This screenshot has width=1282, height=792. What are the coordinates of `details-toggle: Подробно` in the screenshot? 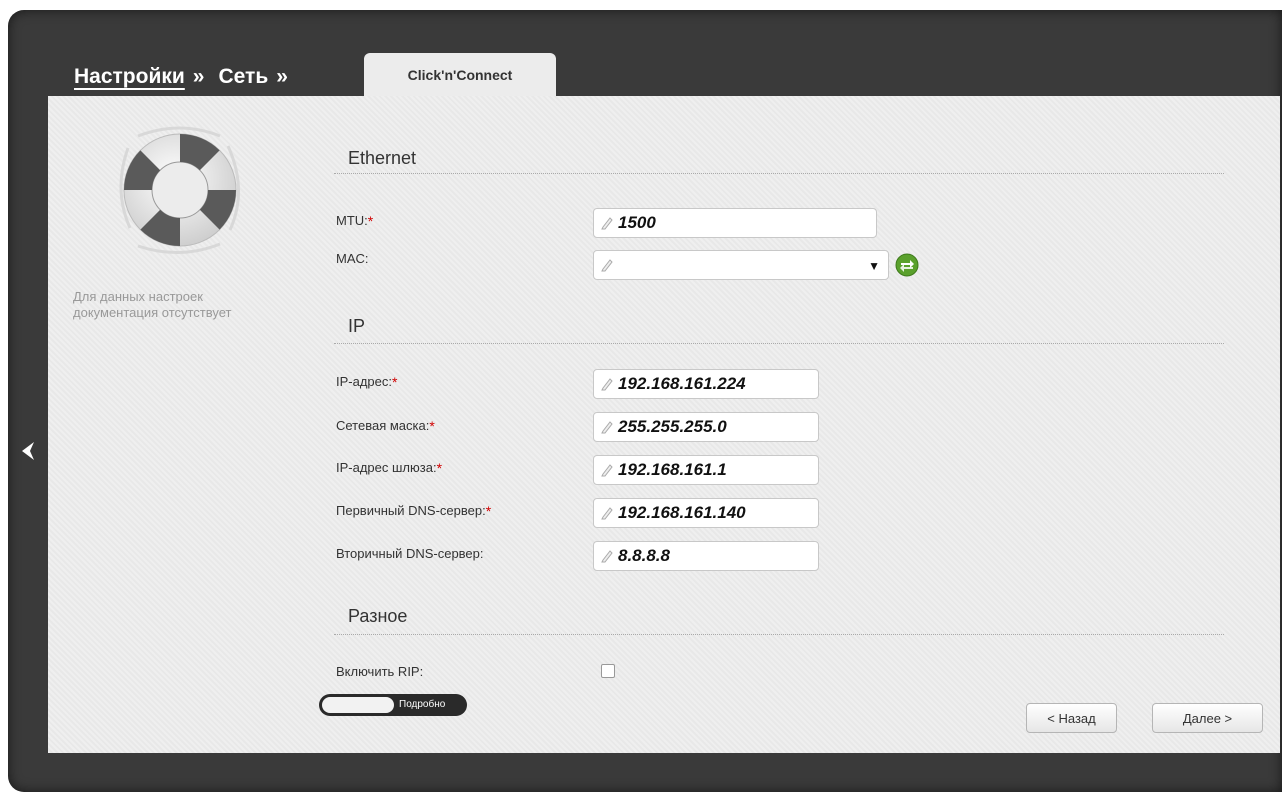 It's located at (393, 705).